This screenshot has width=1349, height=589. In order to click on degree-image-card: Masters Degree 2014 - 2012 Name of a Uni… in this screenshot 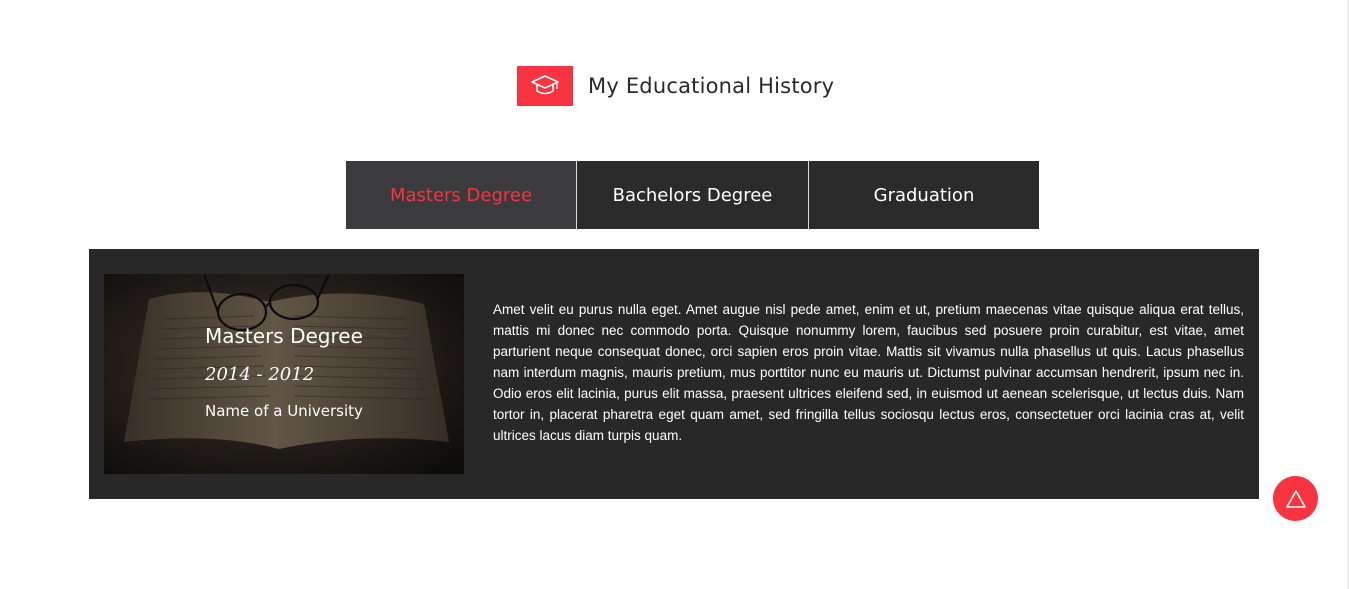, I will do `click(284, 374)`.